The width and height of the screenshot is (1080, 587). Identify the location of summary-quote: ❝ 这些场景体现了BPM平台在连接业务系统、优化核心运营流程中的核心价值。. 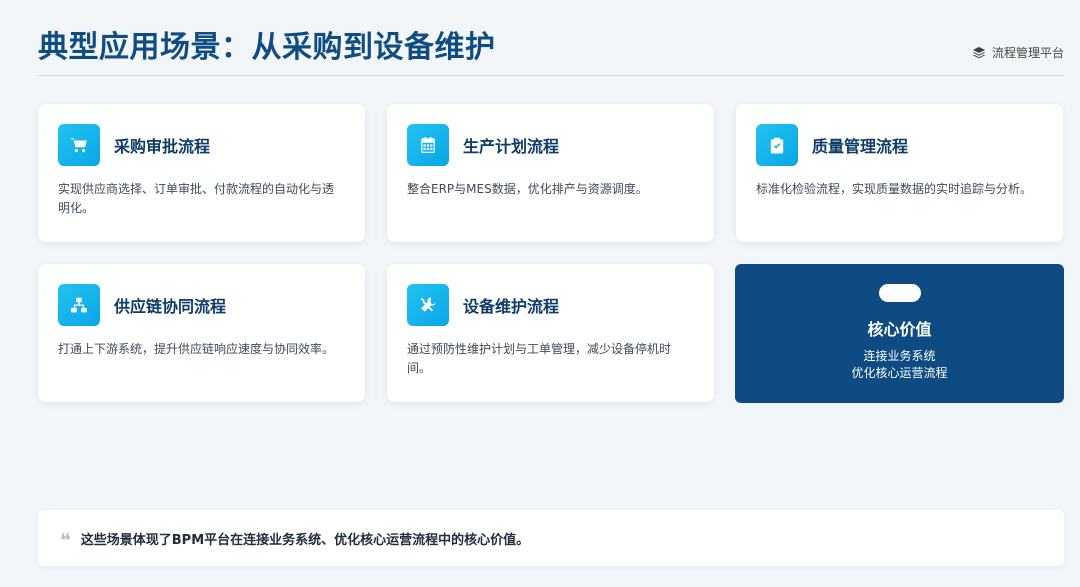
(551, 538).